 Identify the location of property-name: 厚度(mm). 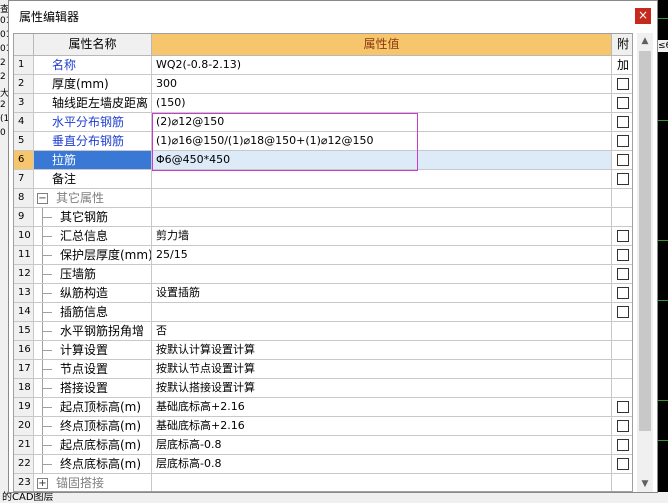
(93, 84).